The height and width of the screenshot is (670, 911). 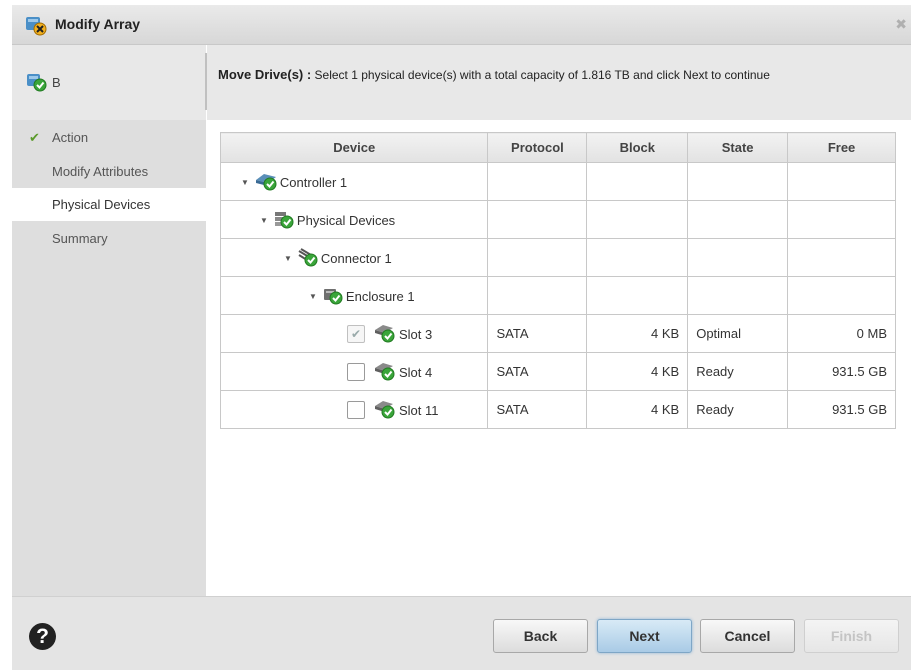 I want to click on device-name: Physical Devices, so click(x=346, y=220).